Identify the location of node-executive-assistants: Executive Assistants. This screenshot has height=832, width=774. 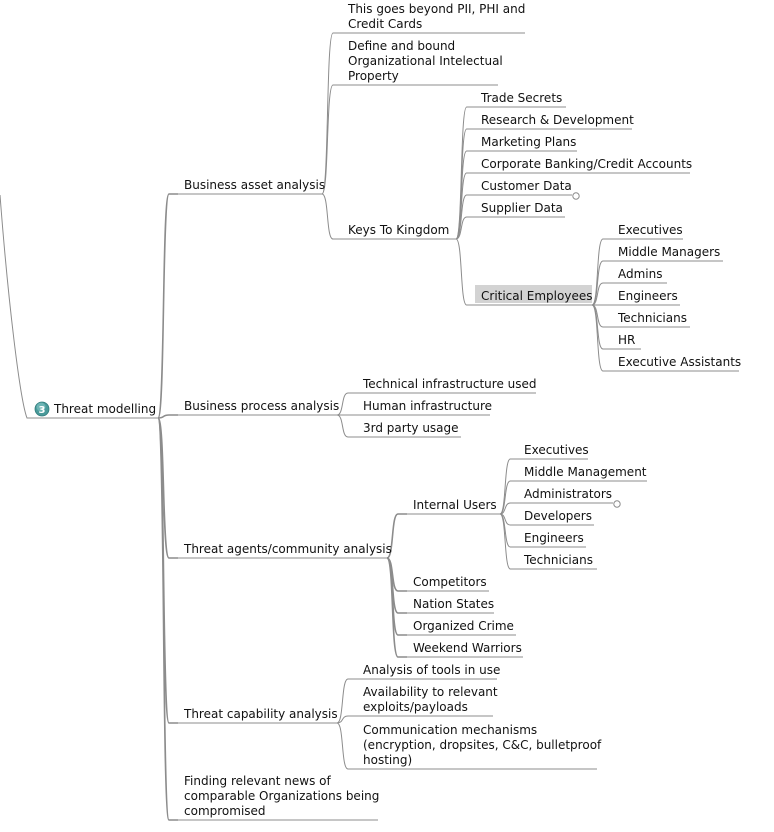
(676, 363).